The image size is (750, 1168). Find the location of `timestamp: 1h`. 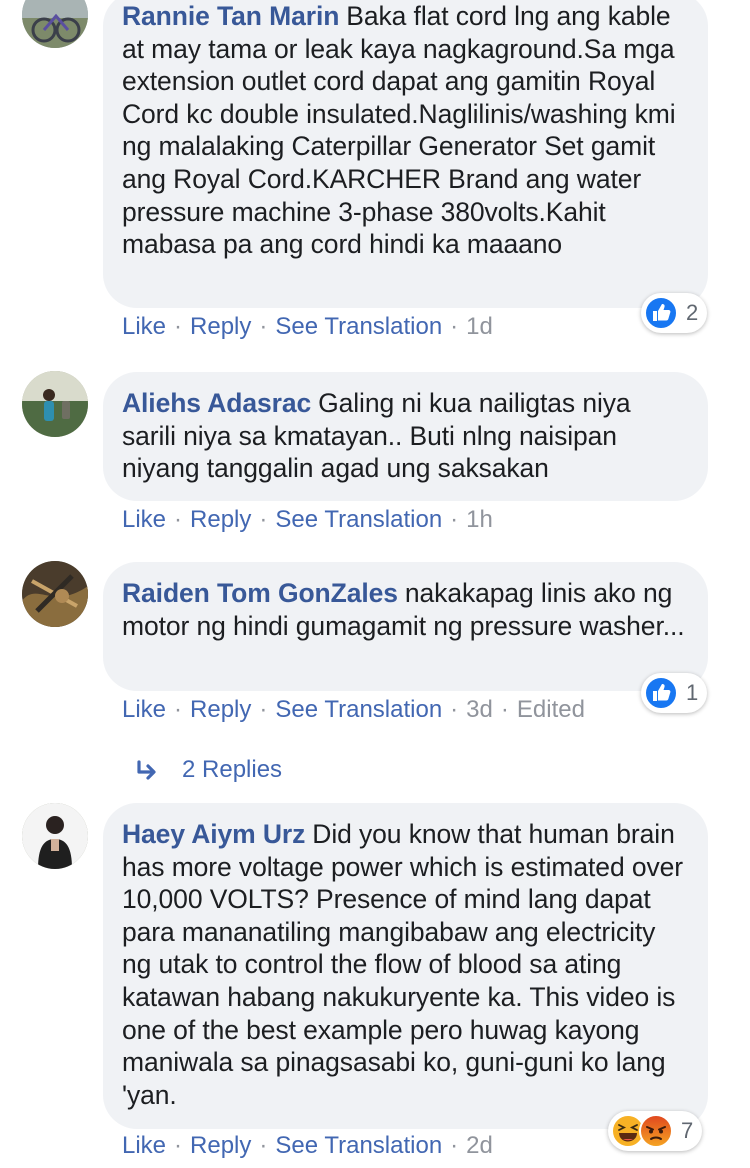

timestamp: 1h is located at coordinates (479, 519).